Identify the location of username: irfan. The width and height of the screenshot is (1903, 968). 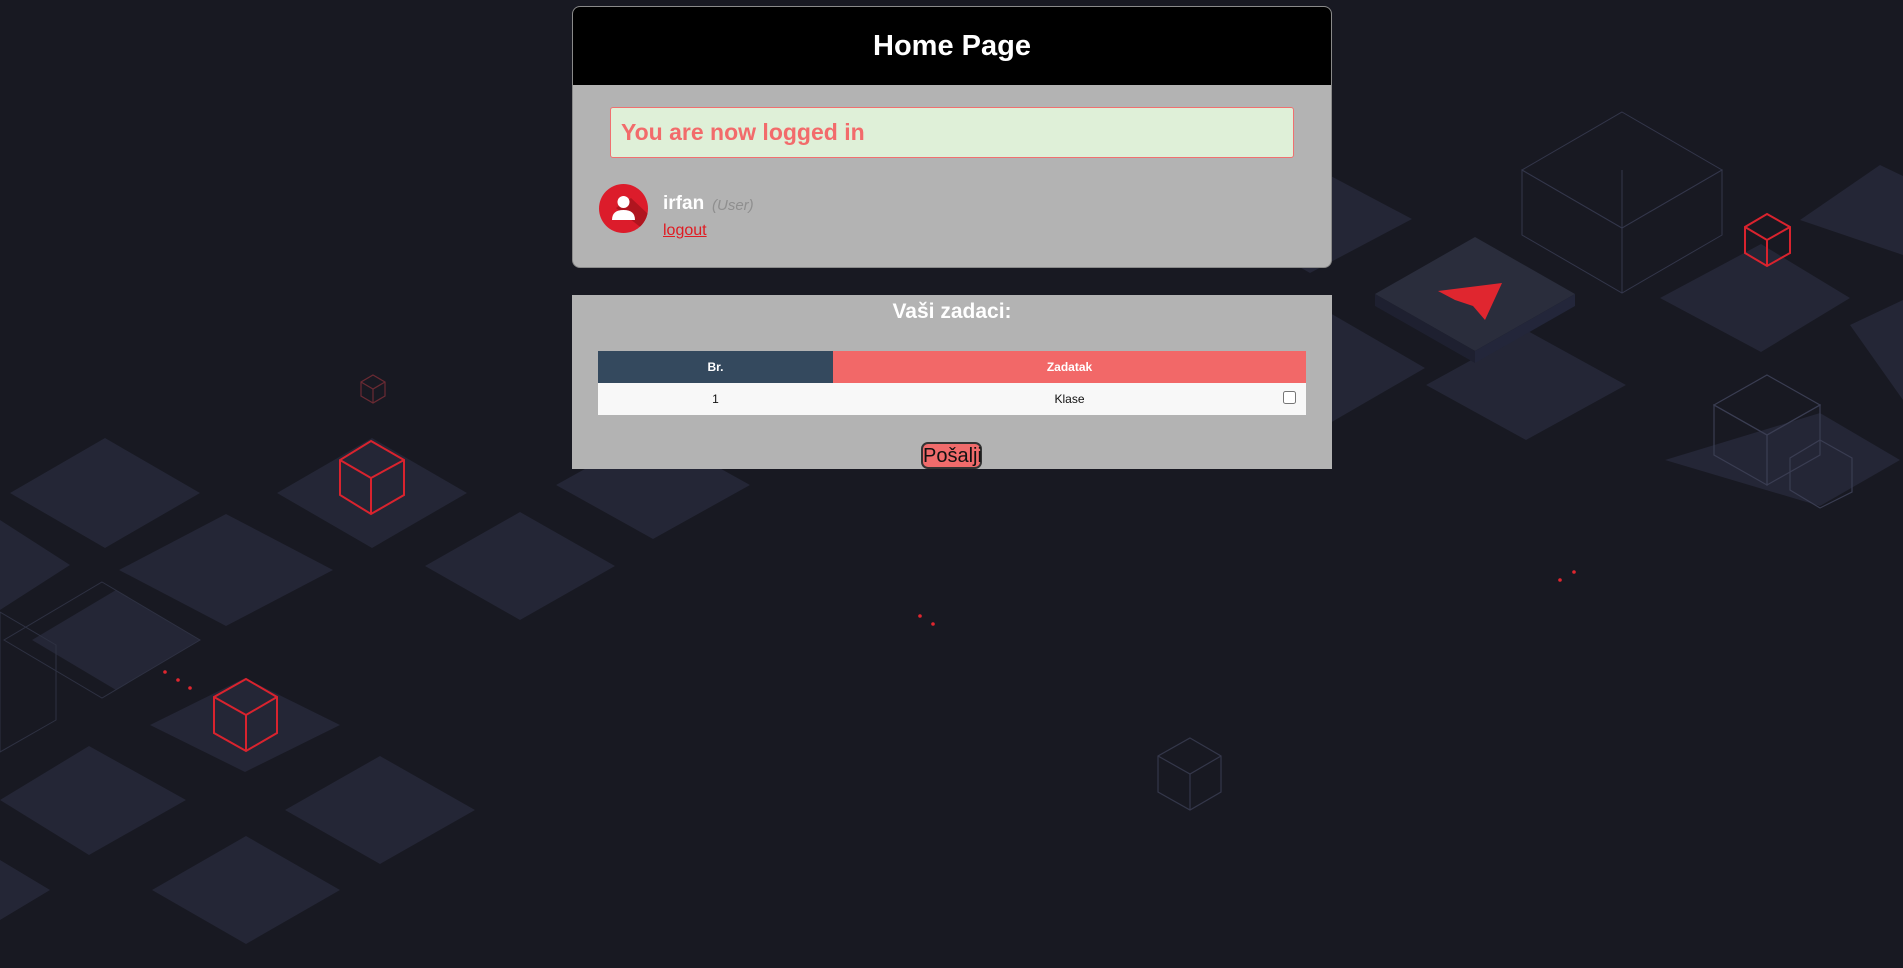
(684, 203).